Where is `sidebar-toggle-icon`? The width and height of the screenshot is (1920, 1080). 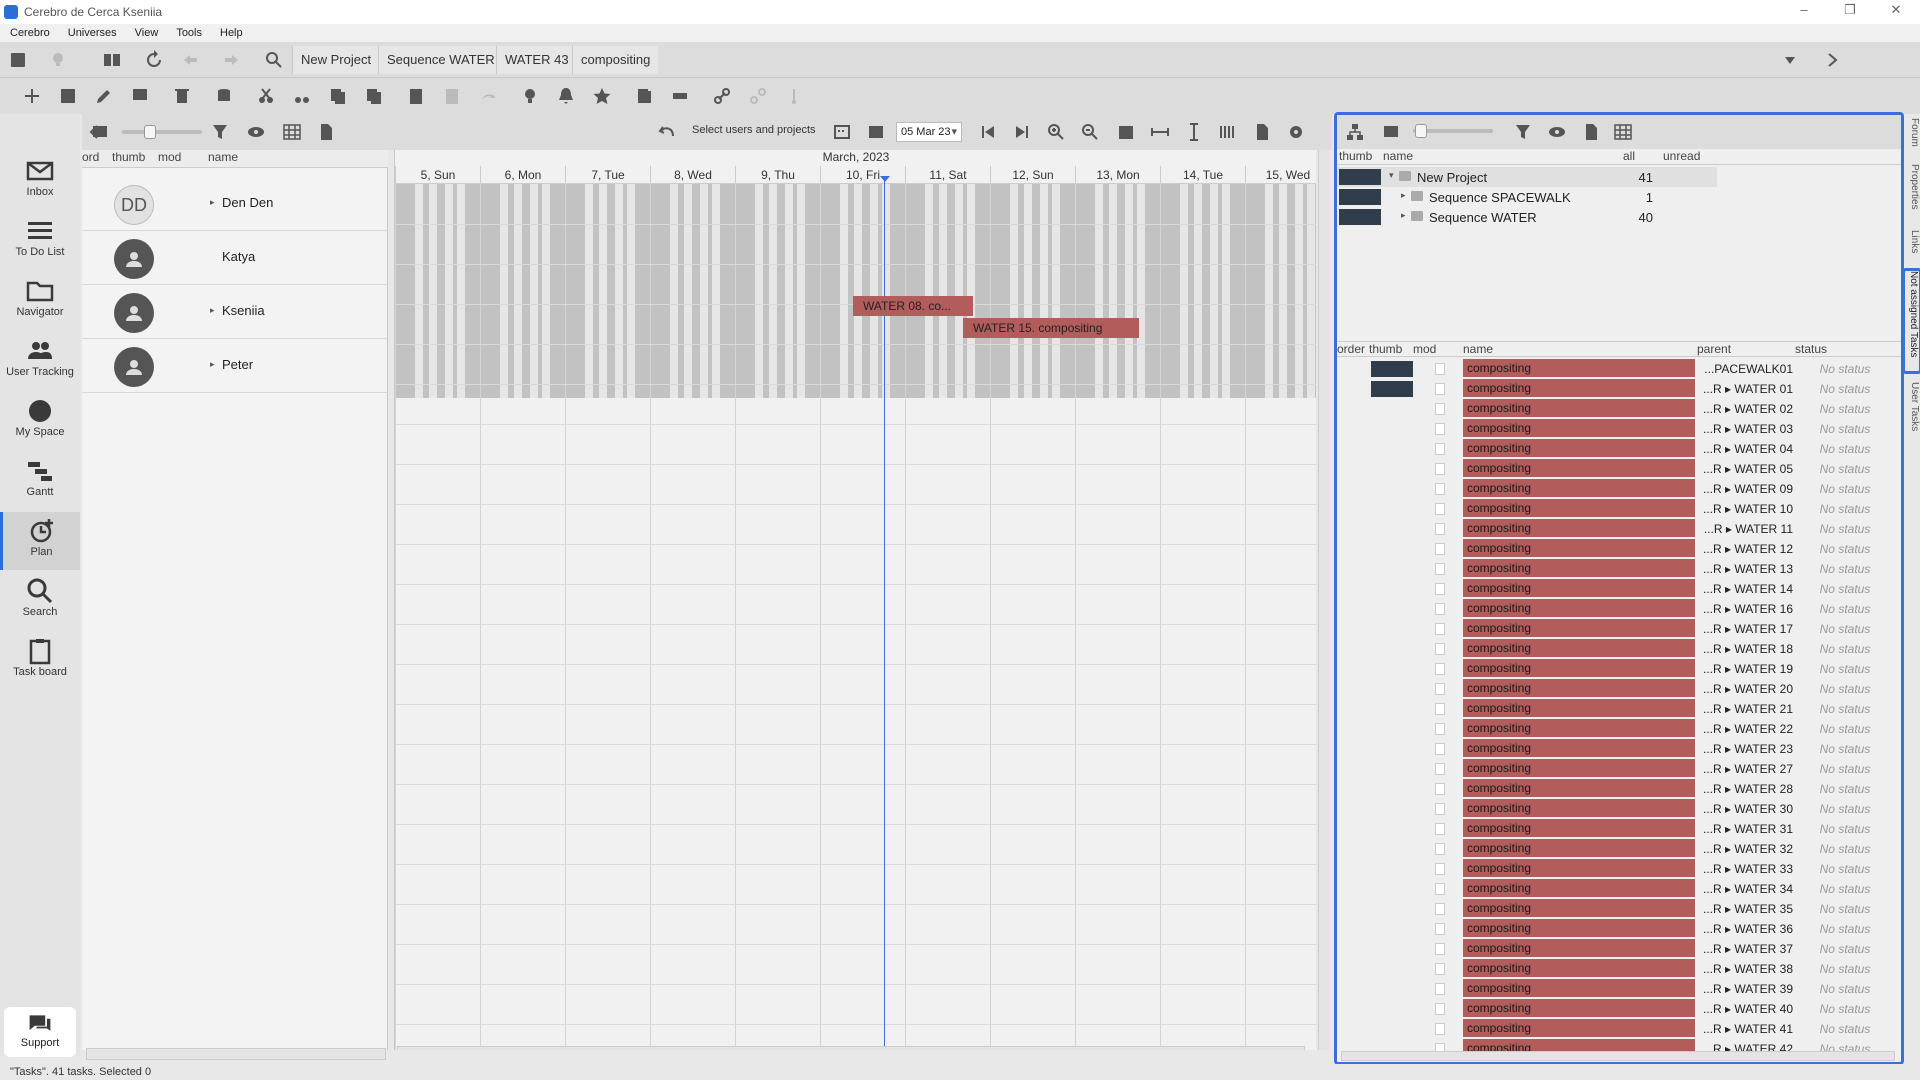 sidebar-toggle-icon is located at coordinates (18, 60).